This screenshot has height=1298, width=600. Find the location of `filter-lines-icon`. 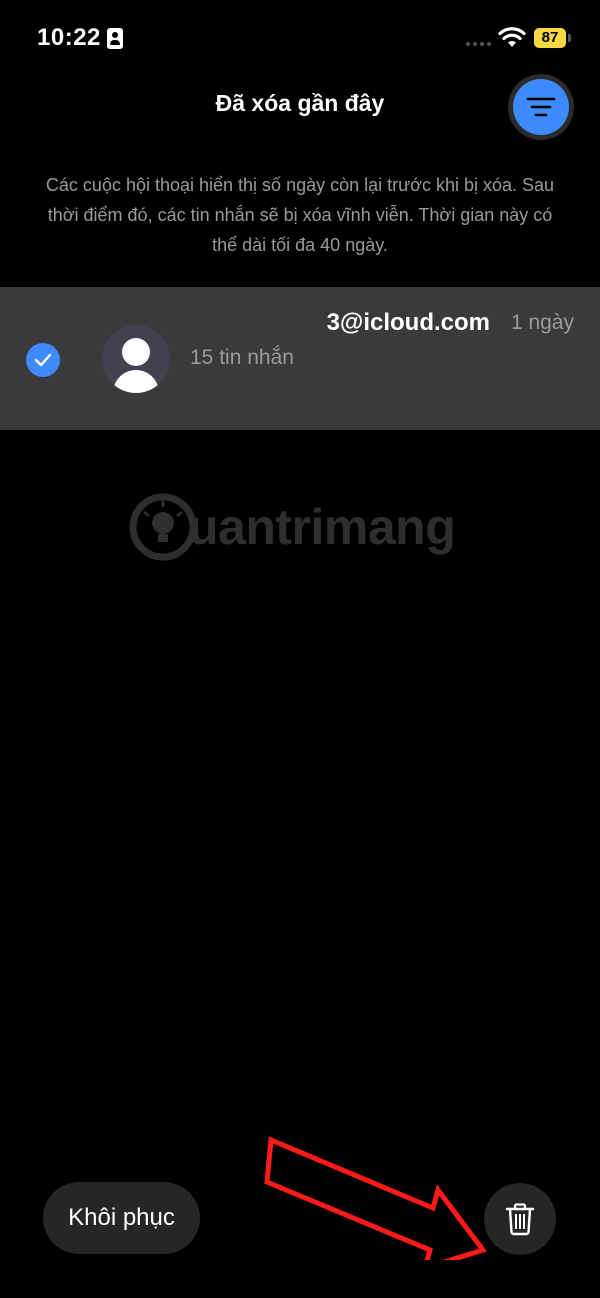

filter-lines-icon is located at coordinates (541, 107).